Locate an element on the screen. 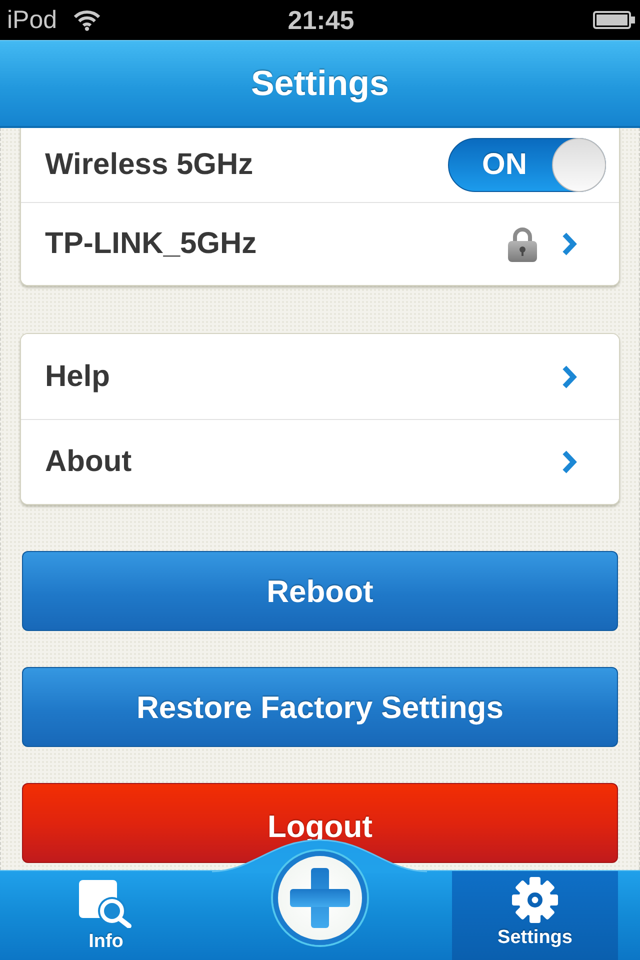  action-button: Restore Factory Settings is located at coordinates (320, 707).